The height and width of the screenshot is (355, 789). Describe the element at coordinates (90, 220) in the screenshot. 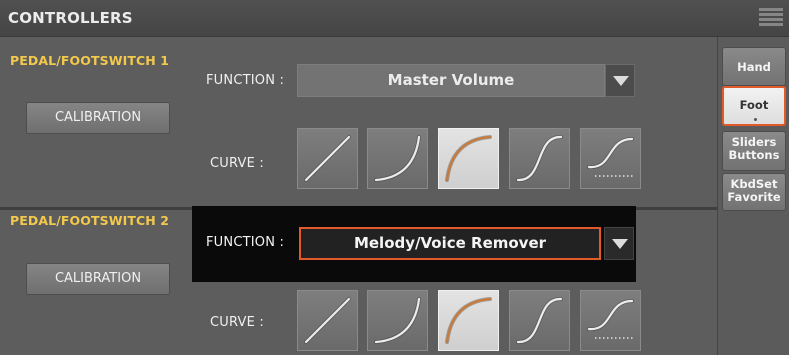

I see `section-title: PEDAL/FOOTSWITCH 2` at that location.